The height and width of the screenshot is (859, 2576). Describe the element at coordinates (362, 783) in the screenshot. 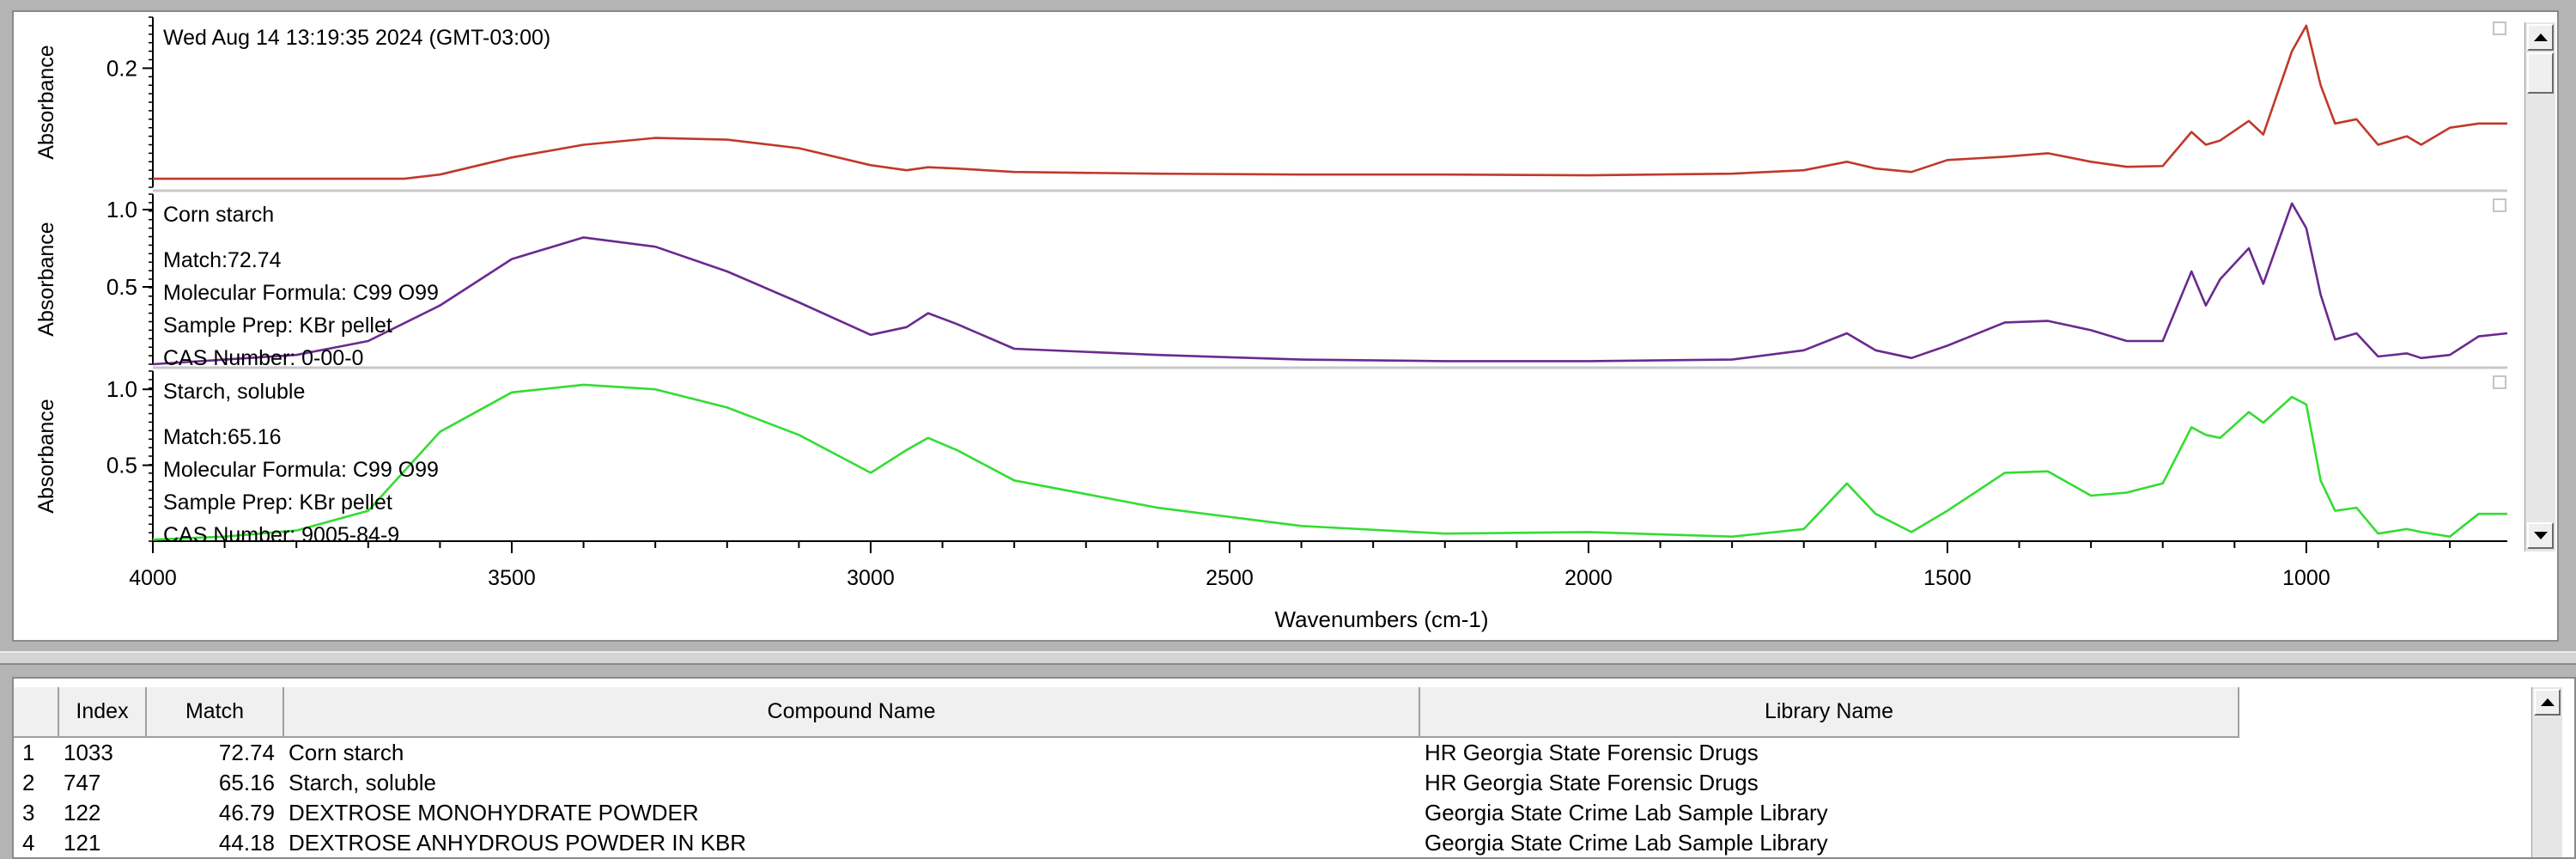

I see `row-compound: Starch, soluble` at that location.